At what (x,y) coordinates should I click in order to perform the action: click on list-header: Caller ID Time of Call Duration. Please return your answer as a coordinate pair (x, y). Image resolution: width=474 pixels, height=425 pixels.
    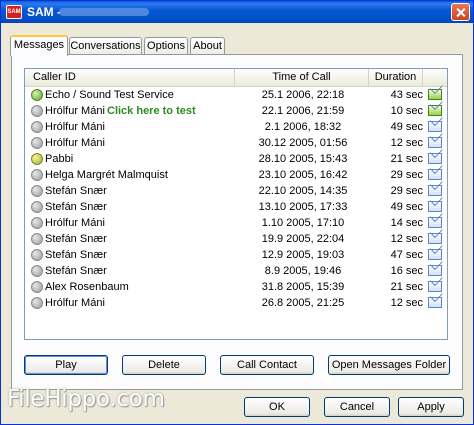
    Looking at the image, I should click on (236, 78).